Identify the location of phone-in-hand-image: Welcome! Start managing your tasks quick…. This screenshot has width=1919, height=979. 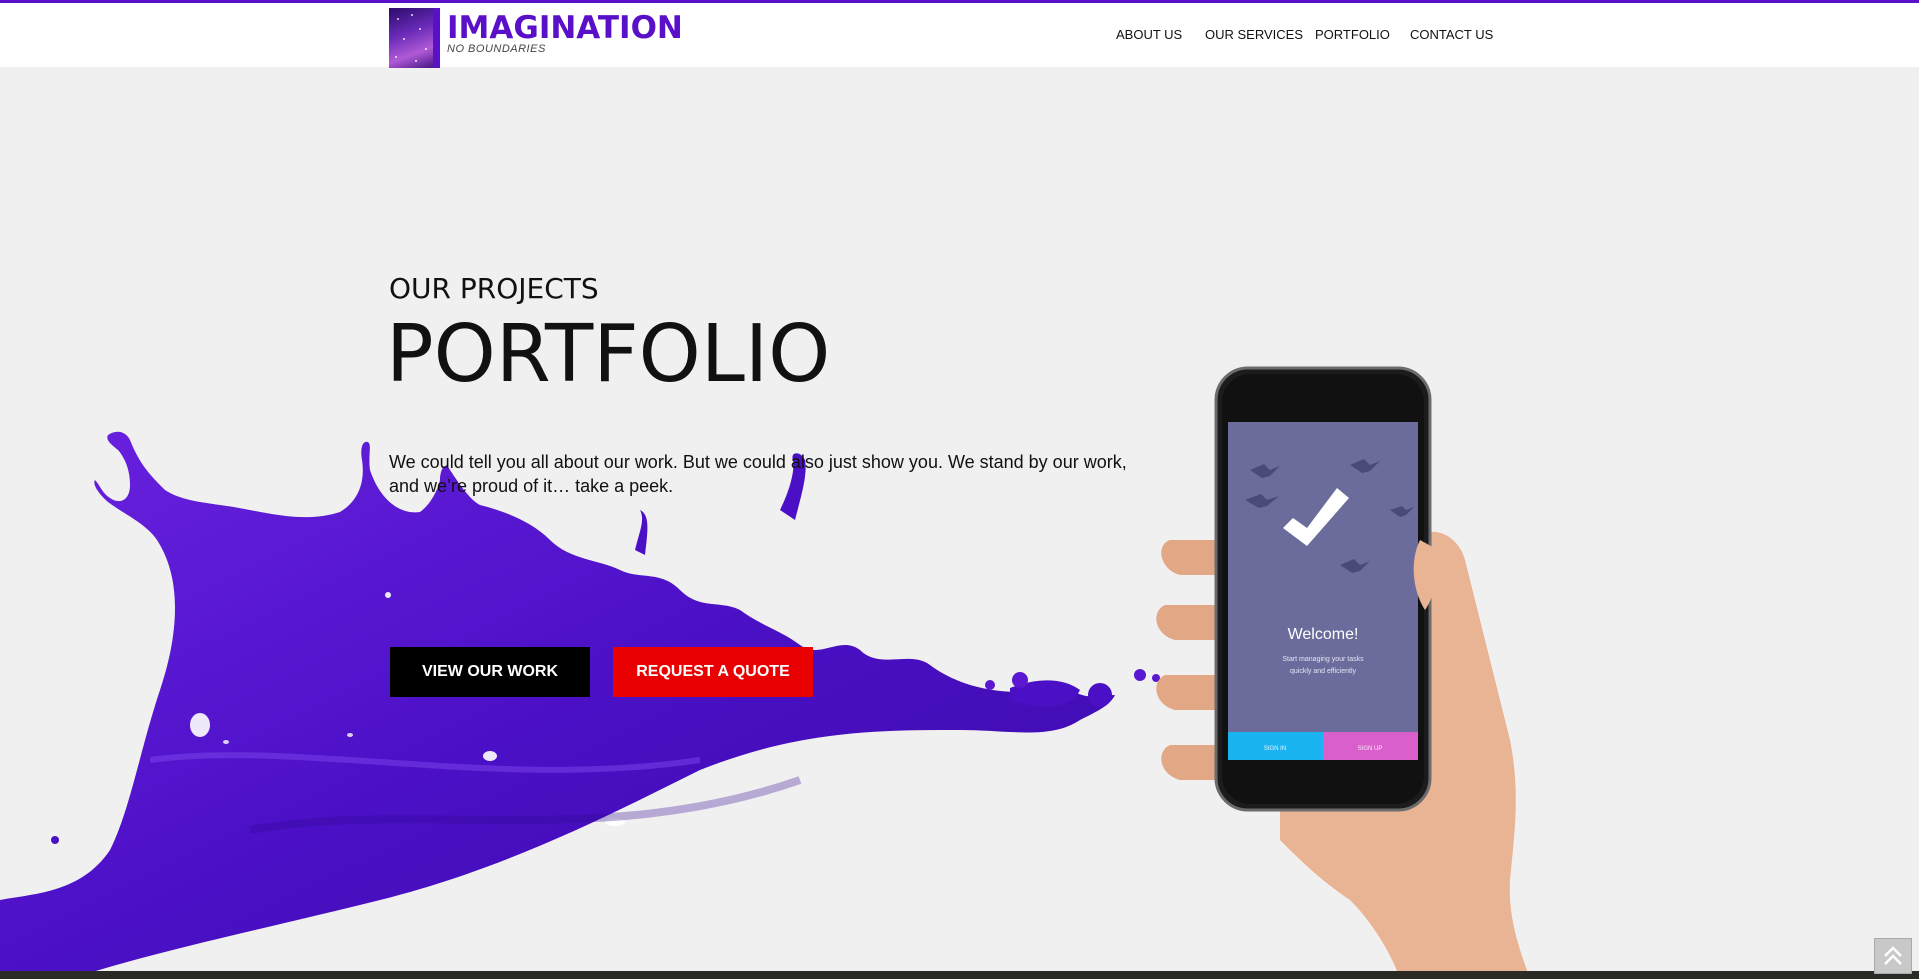
(1343, 672).